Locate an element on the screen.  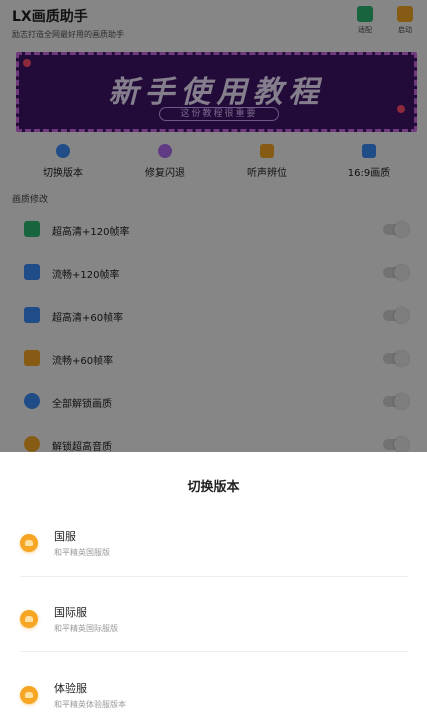
version-option-beta: 体验服 和平精英体验服版本 is located at coordinates (213, 695).